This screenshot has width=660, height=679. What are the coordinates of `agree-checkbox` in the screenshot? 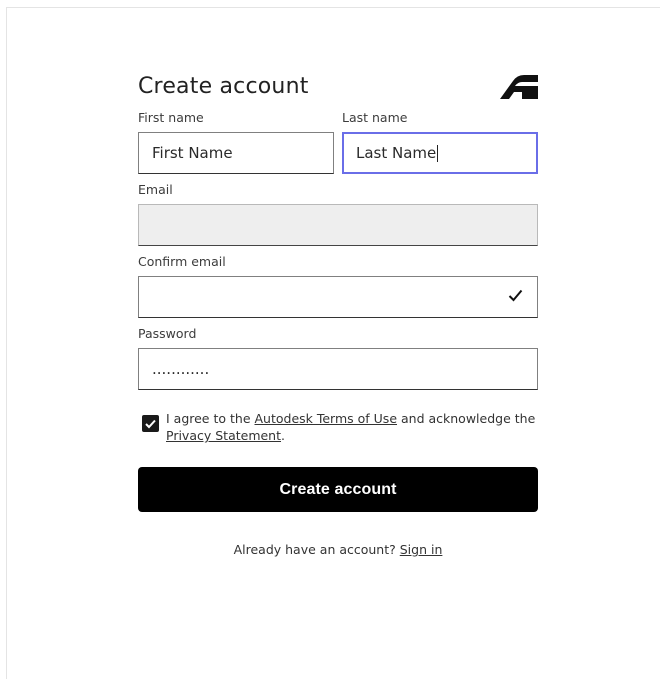 It's located at (150, 423).